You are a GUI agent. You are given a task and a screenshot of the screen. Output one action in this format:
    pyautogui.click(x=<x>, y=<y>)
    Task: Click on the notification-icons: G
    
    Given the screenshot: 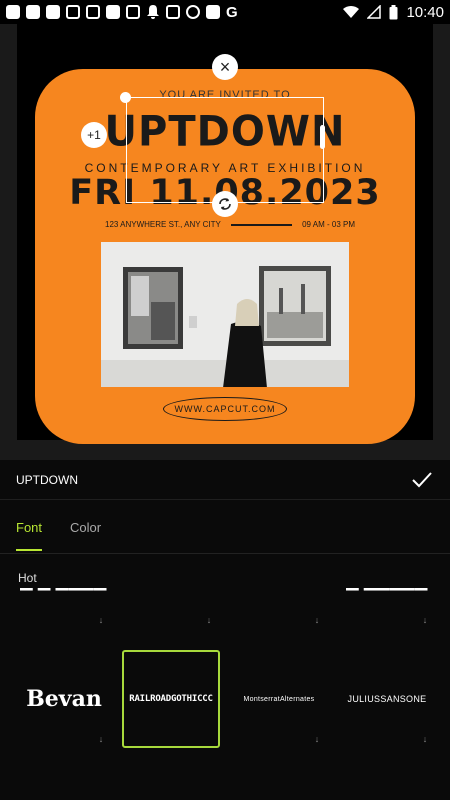 What is the action you would take?
    pyautogui.click(x=122, y=12)
    